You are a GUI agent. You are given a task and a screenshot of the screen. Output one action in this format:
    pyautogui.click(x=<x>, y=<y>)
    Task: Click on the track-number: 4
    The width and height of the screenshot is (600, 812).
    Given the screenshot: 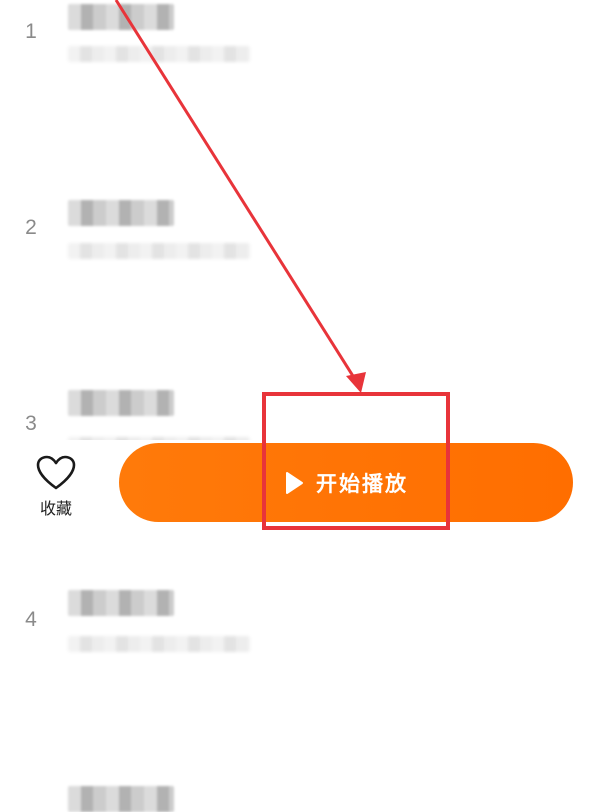 What is the action you would take?
    pyautogui.click(x=31, y=619)
    